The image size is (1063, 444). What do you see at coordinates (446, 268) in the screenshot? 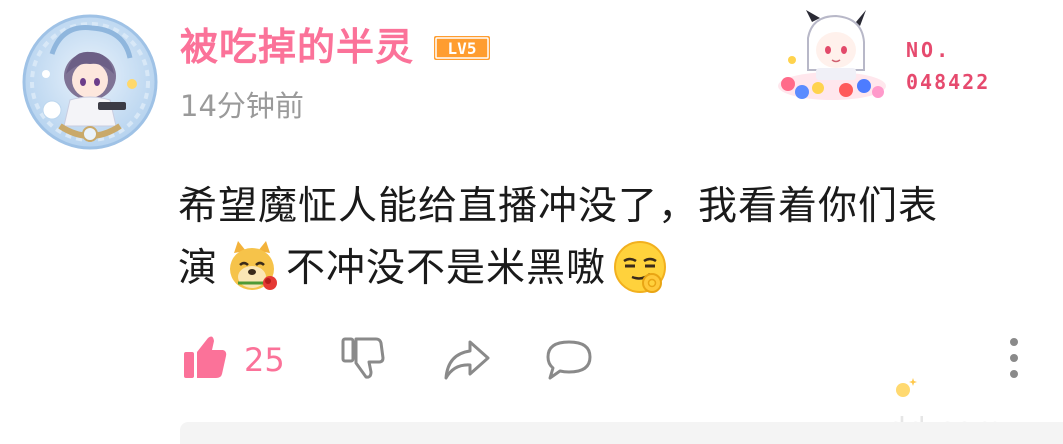
I see `comment-text-mid: 不冲没不是米黑嗷` at bounding box center [446, 268].